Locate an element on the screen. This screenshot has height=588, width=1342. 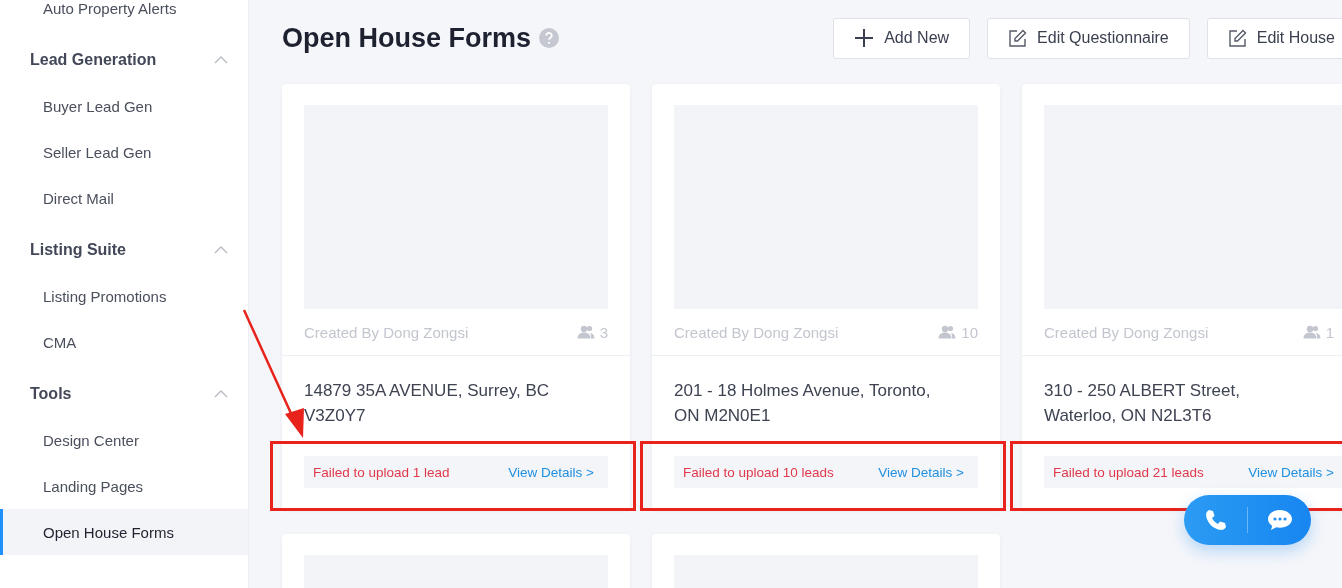
sidebar-group-heading: Tools is located at coordinates (51, 394).